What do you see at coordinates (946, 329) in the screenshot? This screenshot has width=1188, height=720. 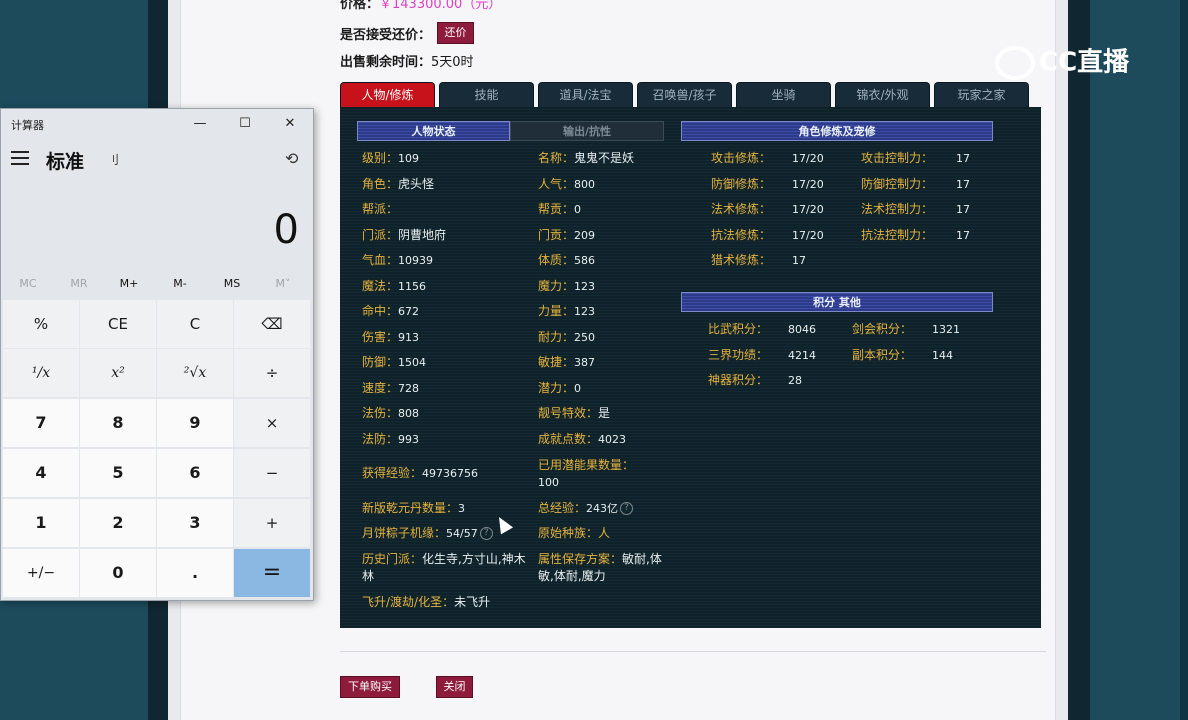 I see `points-v2-1: 1321` at bounding box center [946, 329].